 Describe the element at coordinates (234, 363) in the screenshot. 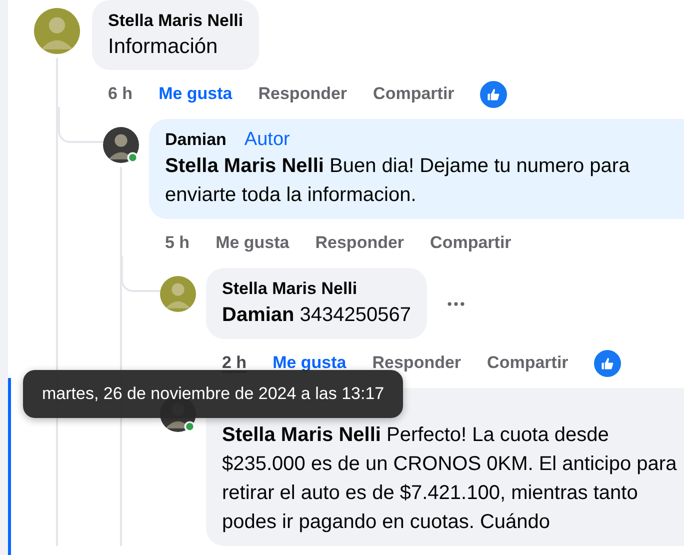

I see `timestamp-link: 2 h` at that location.